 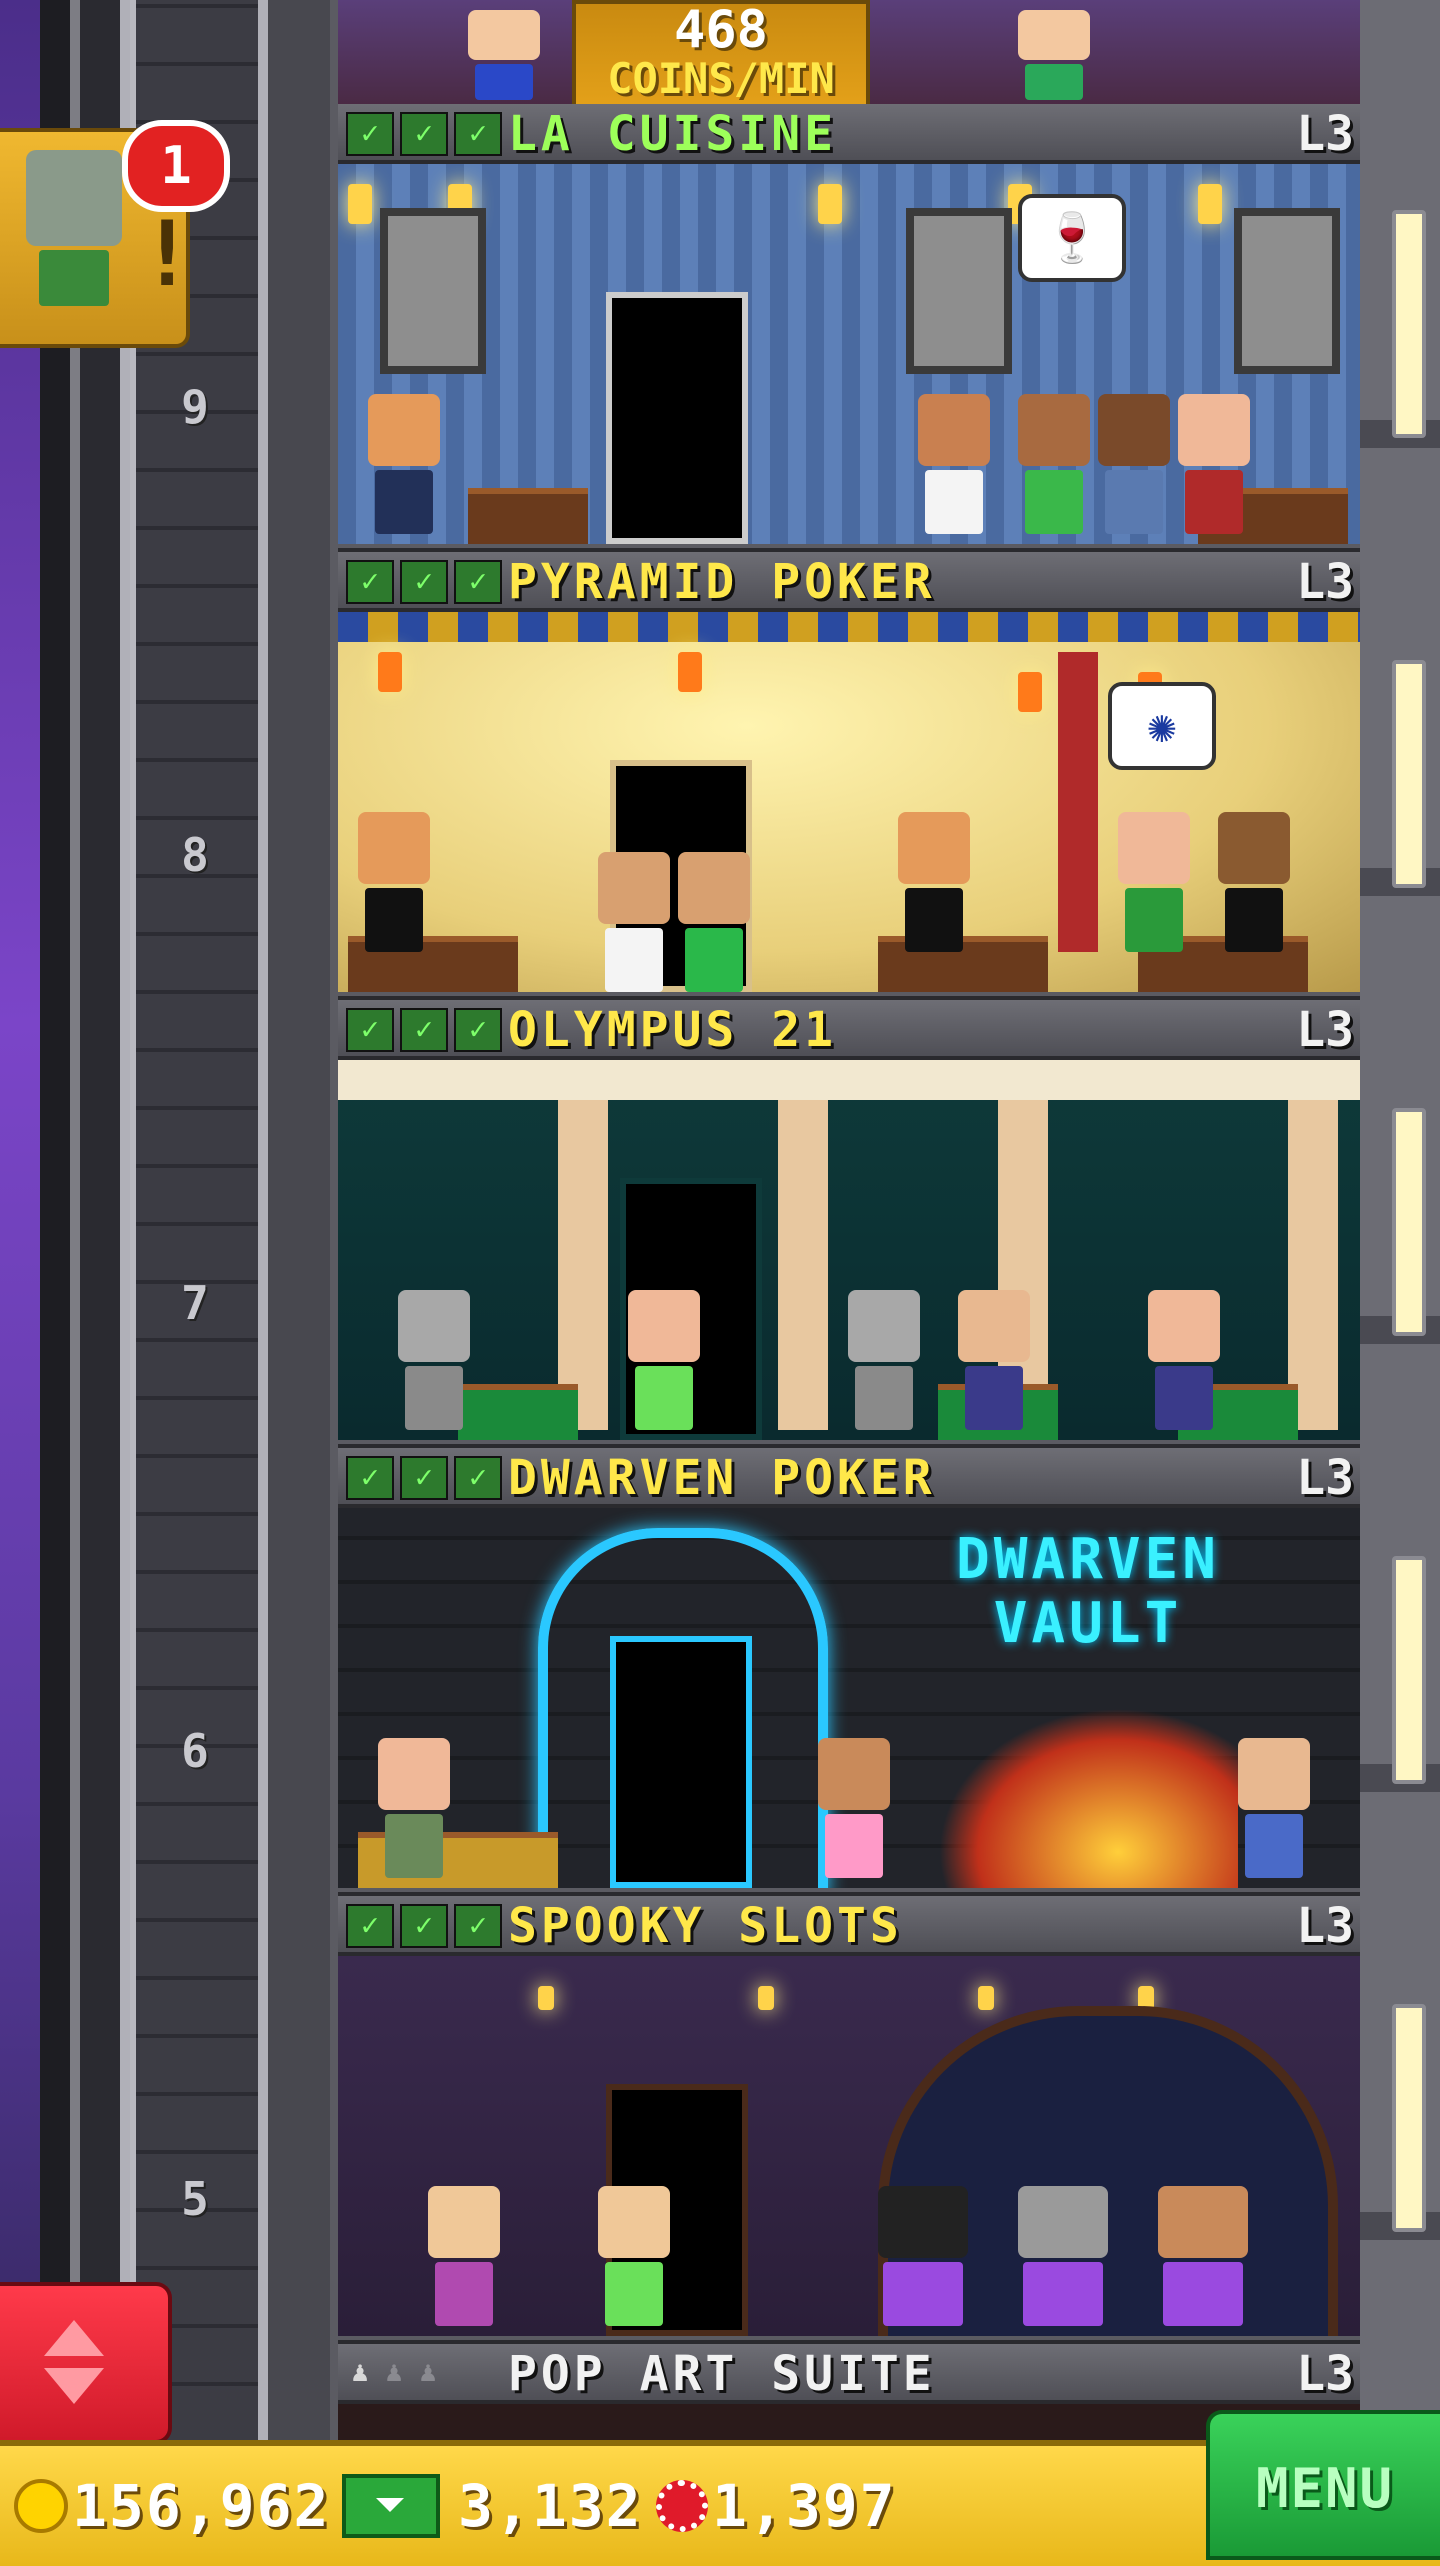 I want to click on blackjack-table, so click(x=518, y=1412).